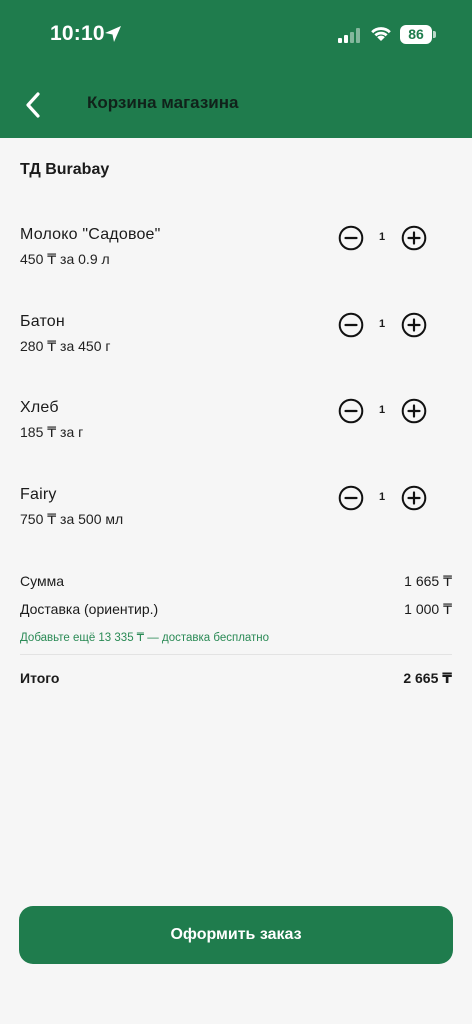 This screenshot has width=472, height=1024. Describe the element at coordinates (427, 678) in the screenshot. I see `total-value: 2 665 ₸` at that location.